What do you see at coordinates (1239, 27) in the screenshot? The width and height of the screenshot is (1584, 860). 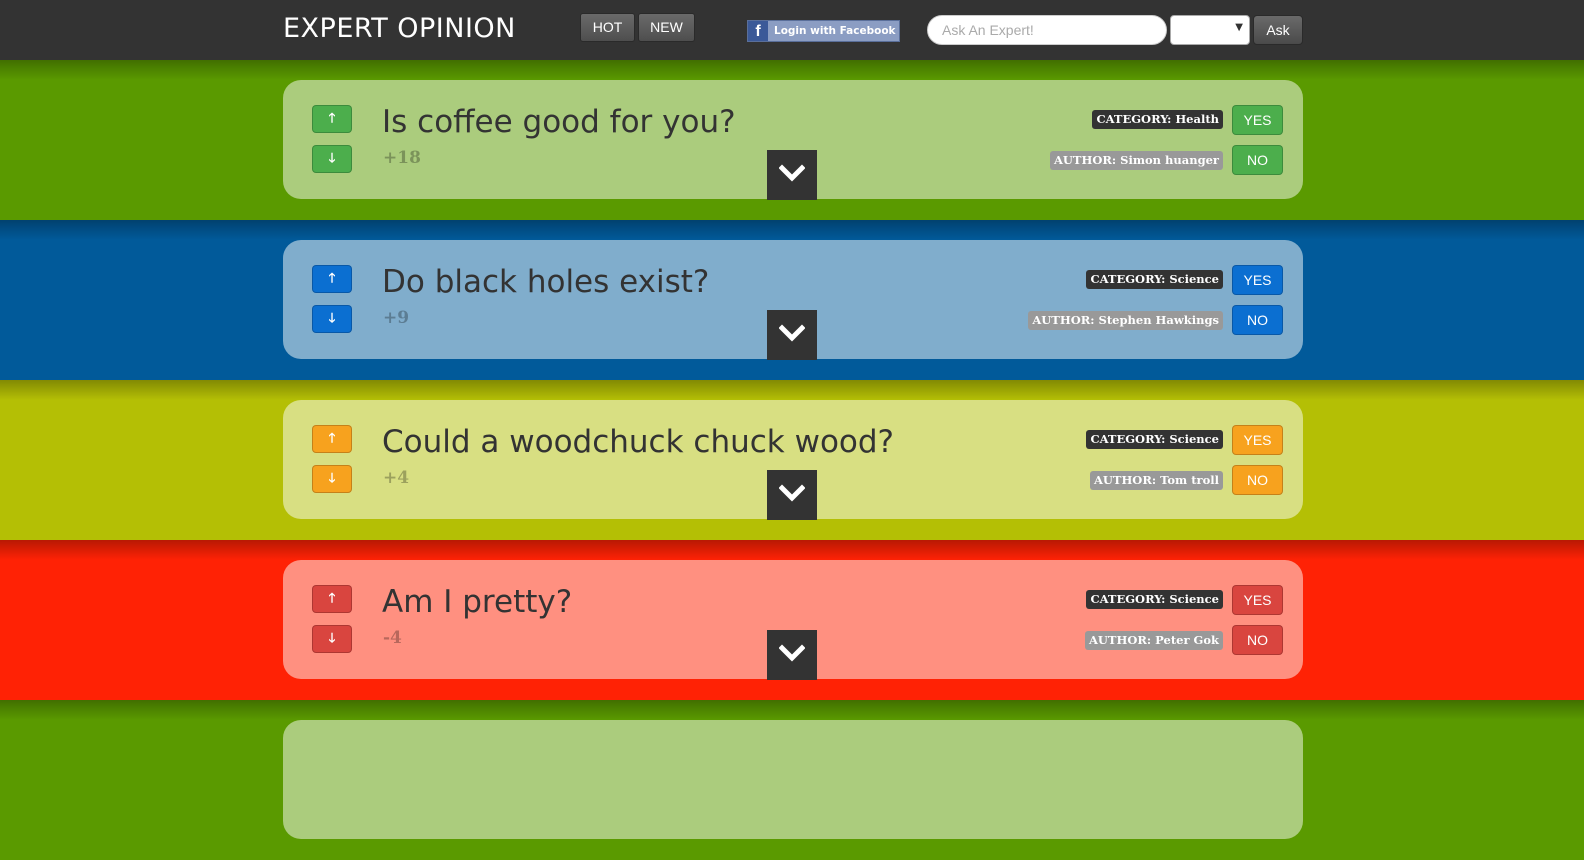 I see `dropdown-arrow-icon: ▼` at bounding box center [1239, 27].